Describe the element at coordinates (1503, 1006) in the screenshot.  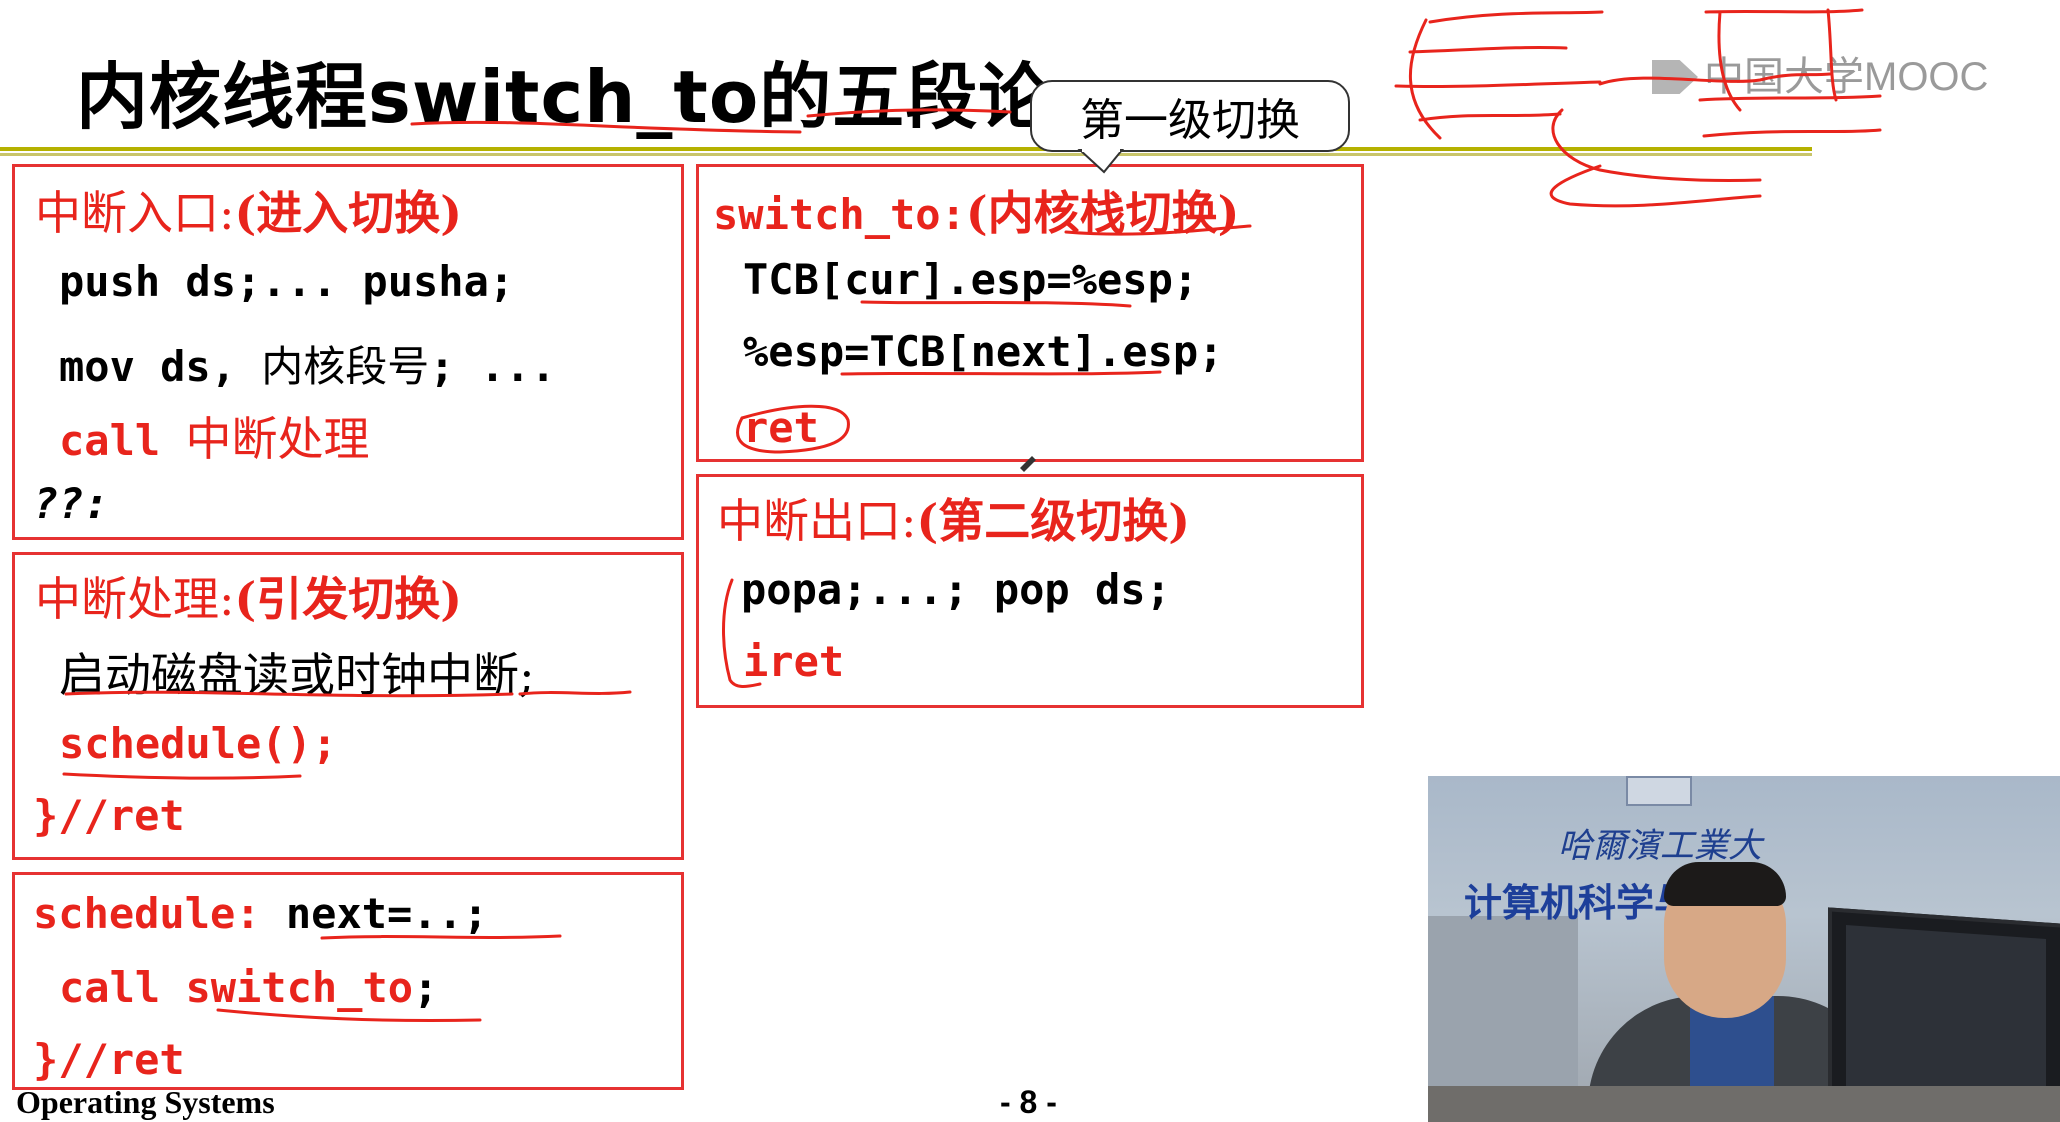
I see `video-wall` at that location.